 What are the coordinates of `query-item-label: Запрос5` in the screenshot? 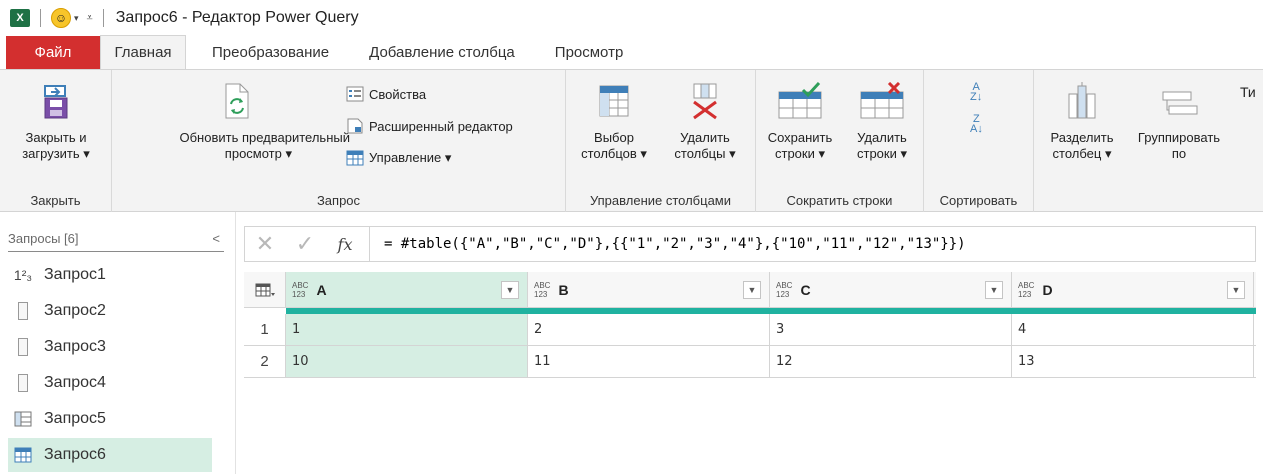 It's located at (75, 418).